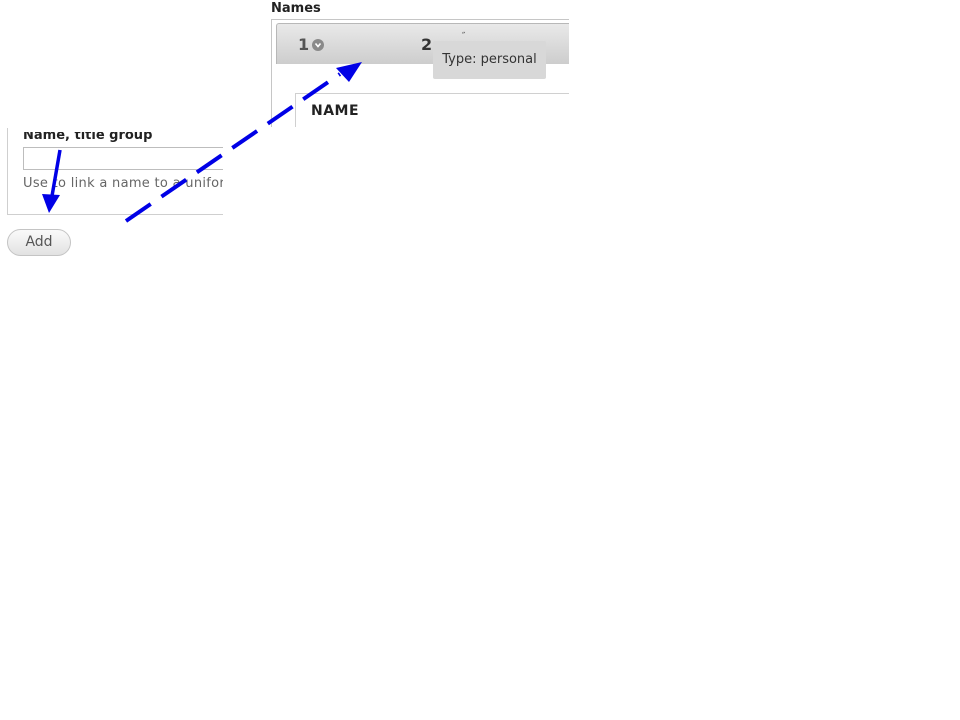 The height and width of the screenshot is (720, 960). Describe the element at coordinates (489, 60) in the screenshot. I see `tab-tooltip: Type: personal` at that location.